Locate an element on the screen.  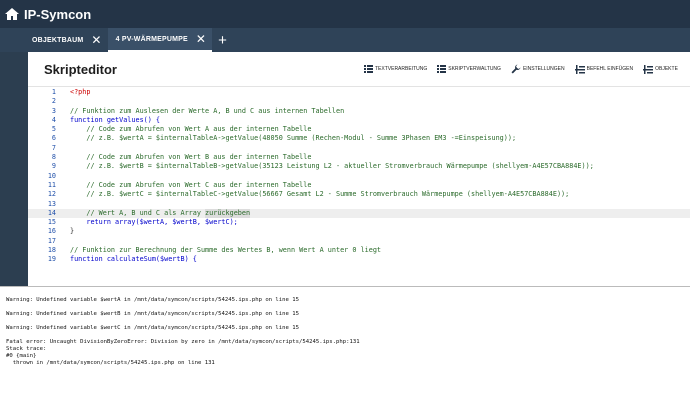
selected-text: zurückgeben is located at coordinates (228, 213).